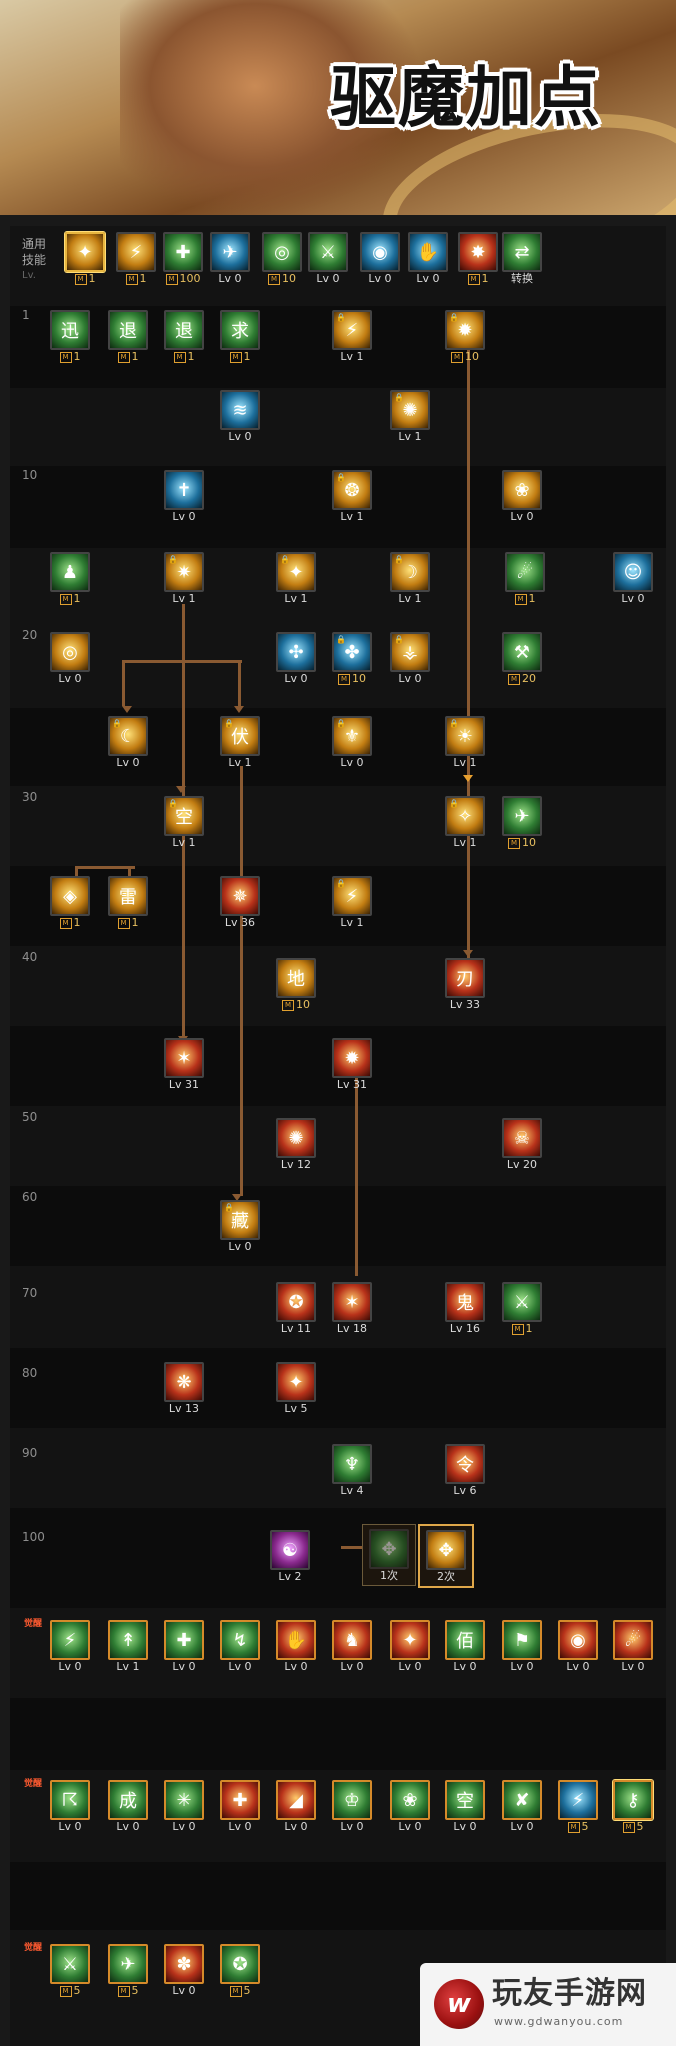  Describe the element at coordinates (296, 572) in the screenshot. I see `skill-icon: ✦ 🔒` at that location.